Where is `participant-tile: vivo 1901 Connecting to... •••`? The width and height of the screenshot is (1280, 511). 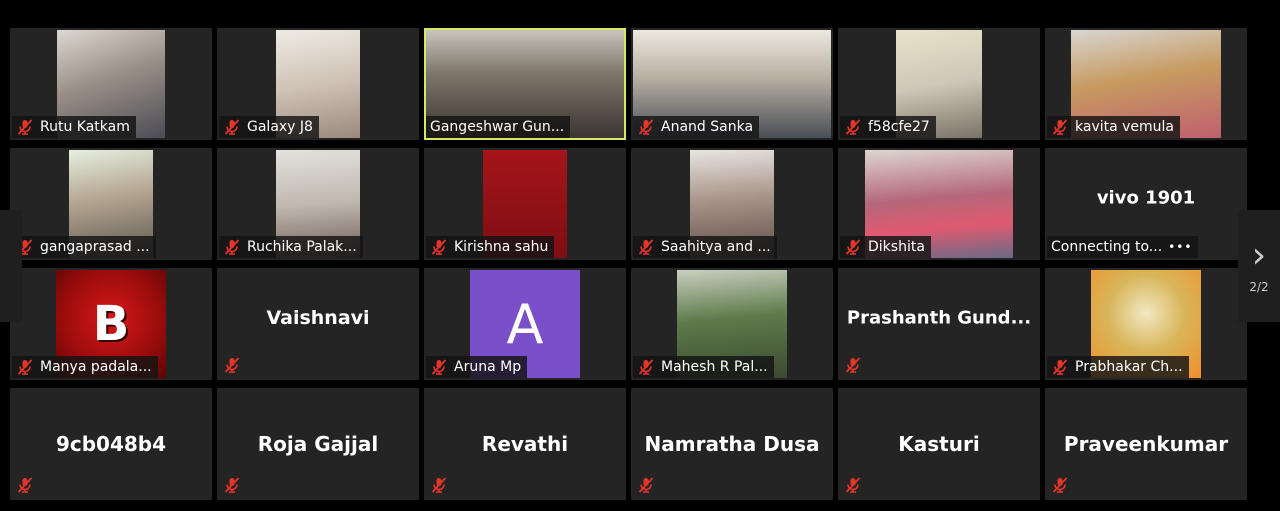 participant-tile: vivo 1901 Connecting to... ••• is located at coordinates (1146, 204).